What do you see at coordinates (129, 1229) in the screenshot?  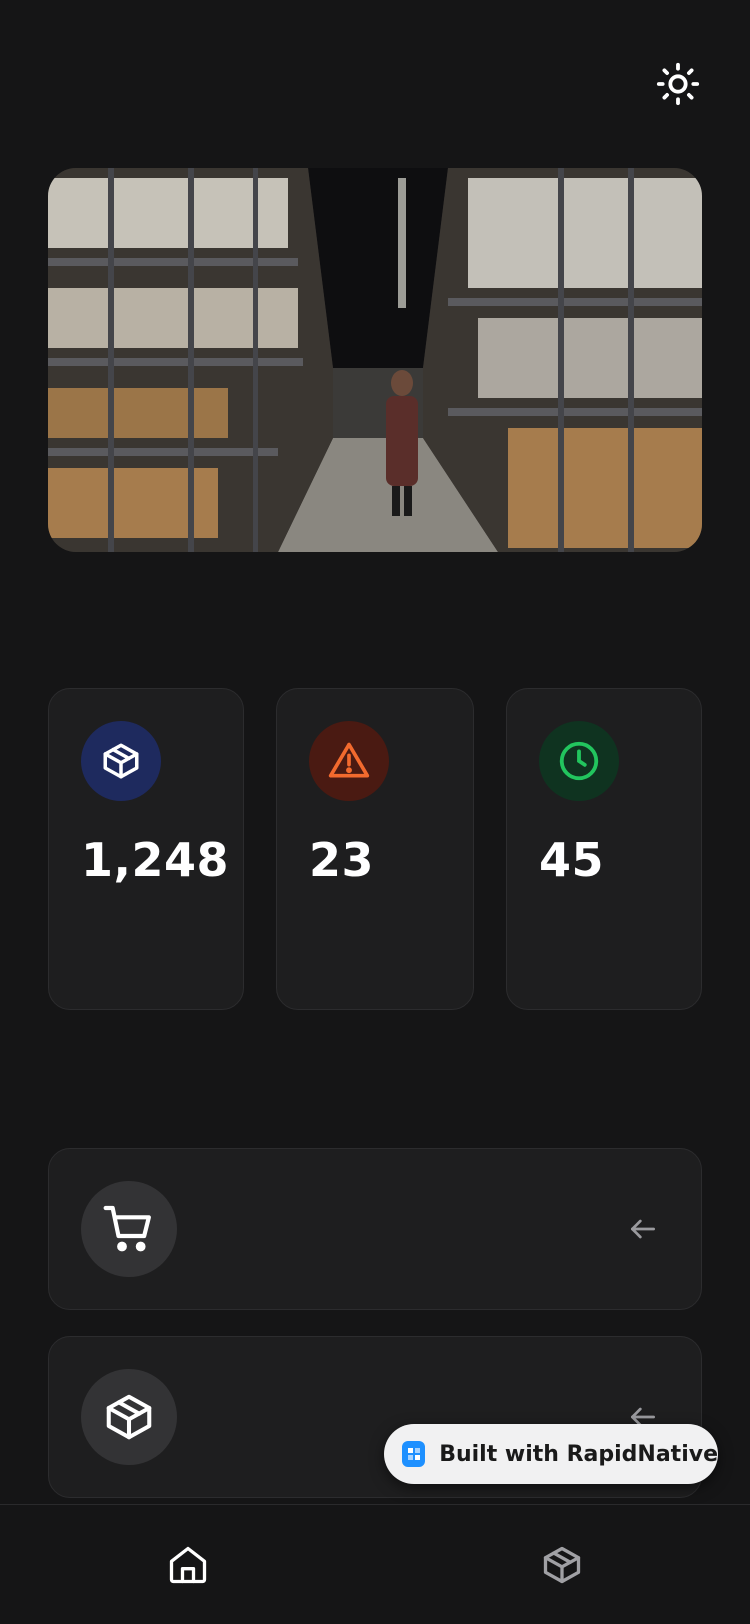 I see `shopping-cart-icon` at bounding box center [129, 1229].